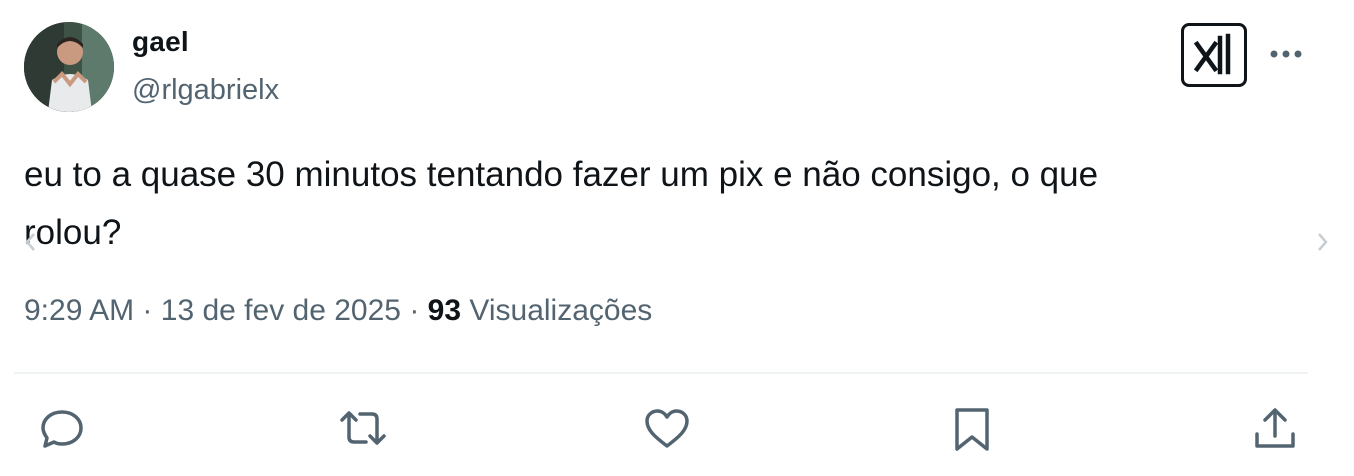 The image size is (1354, 476). What do you see at coordinates (30, 242) in the screenshot?
I see `chevron-left-icon` at bounding box center [30, 242].